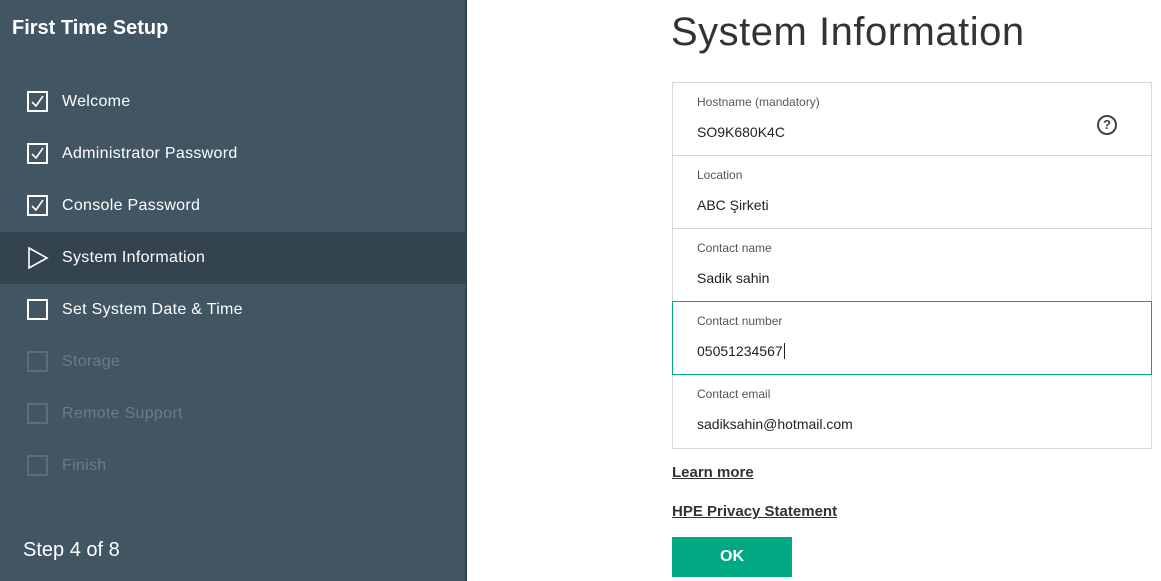 The image size is (1161, 581). What do you see at coordinates (734, 248) in the screenshot?
I see `field-label: Contact name` at bounding box center [734, 248].